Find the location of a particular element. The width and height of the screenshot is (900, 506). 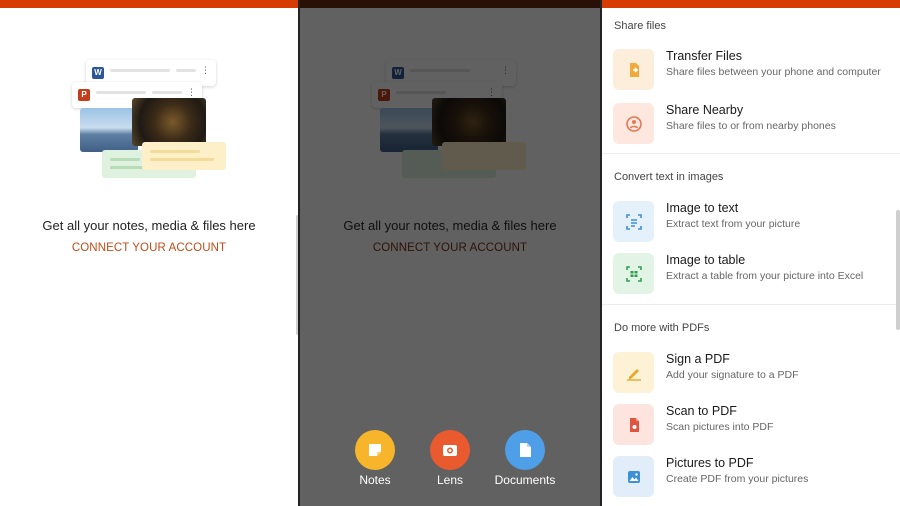

files-illustration: W ⋮ P ⋮ is located at coordinates (152, 121).